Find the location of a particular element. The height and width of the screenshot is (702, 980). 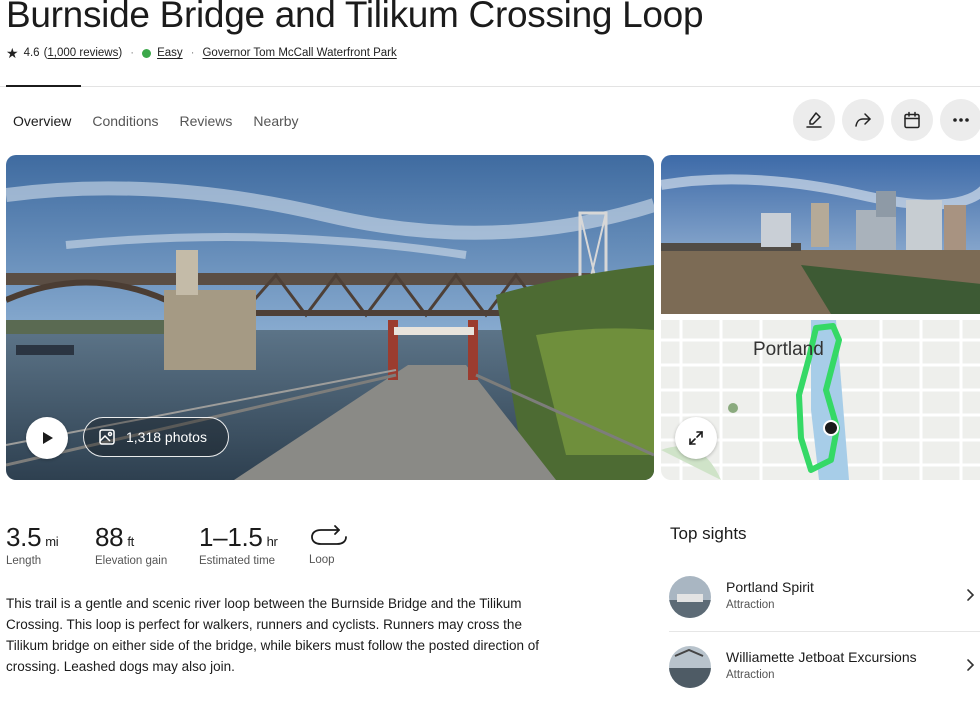

calendar-icon is located at coordinates (912, 120).